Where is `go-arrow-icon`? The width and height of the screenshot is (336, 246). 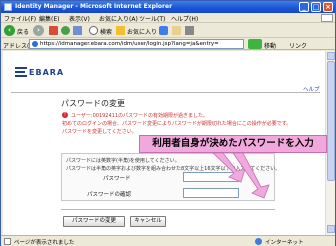
go-arrow-icon is located at coordinates (255, 44).